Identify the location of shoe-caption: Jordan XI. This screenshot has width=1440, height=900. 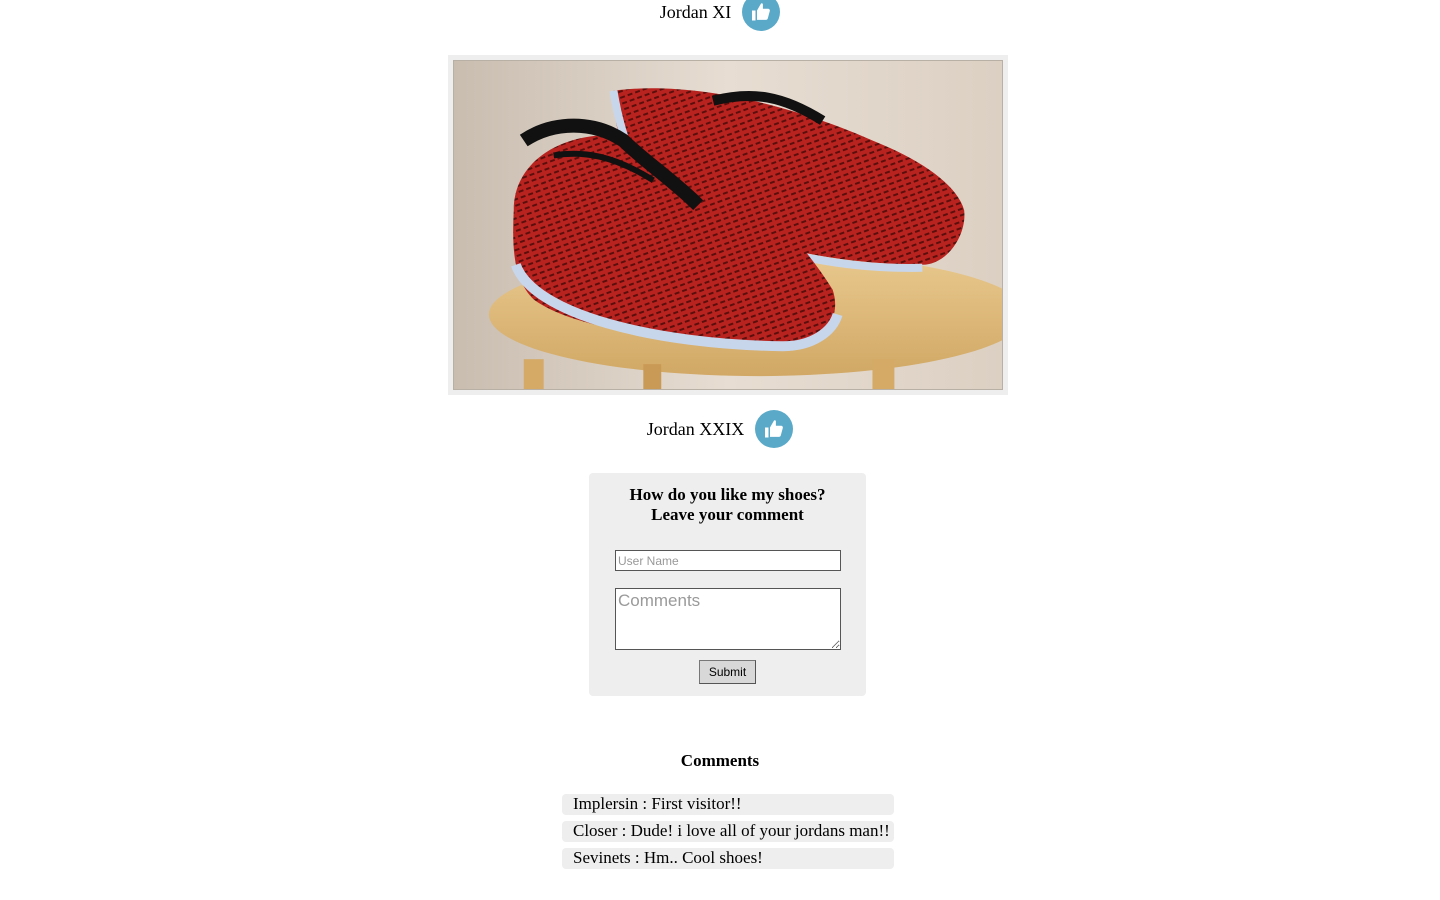
(720, 15).